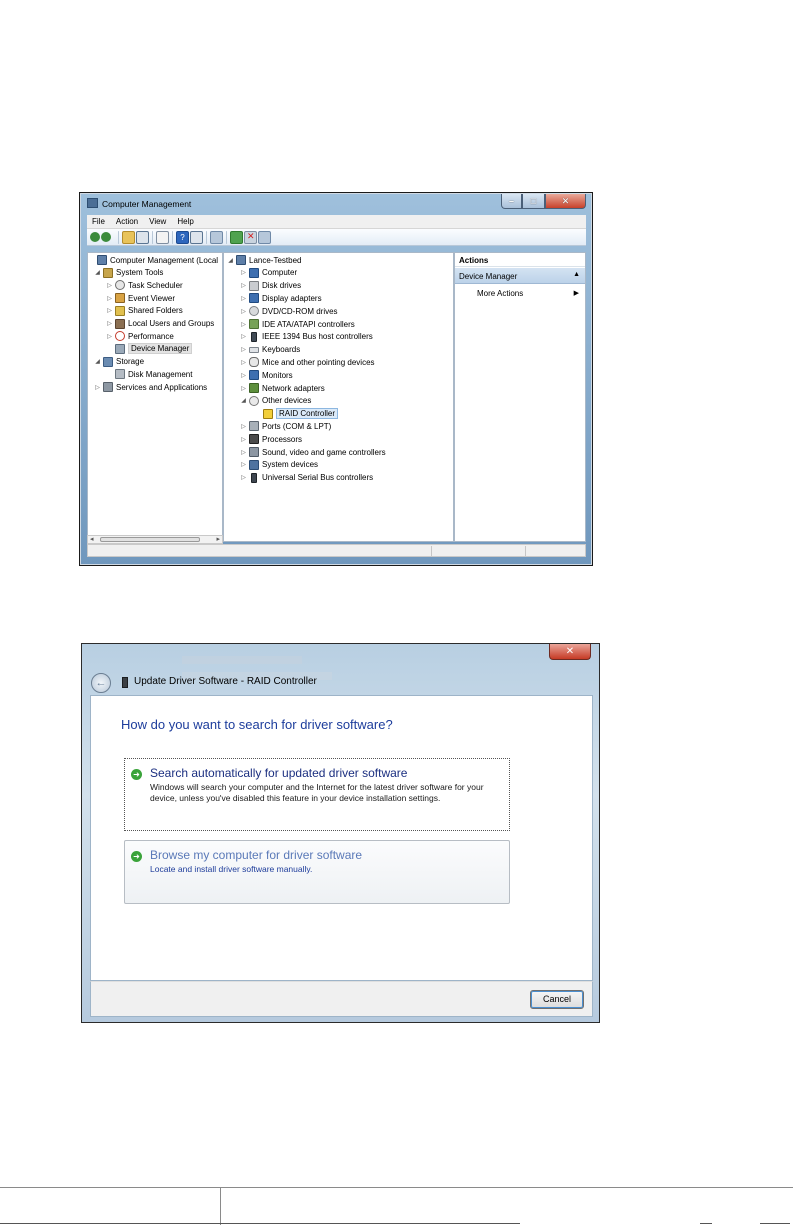 The image size is (793, 1225). Describe the element at coordinates (500, 293) in the screenshot. I see `more-actions-link: More Actions` at that location.